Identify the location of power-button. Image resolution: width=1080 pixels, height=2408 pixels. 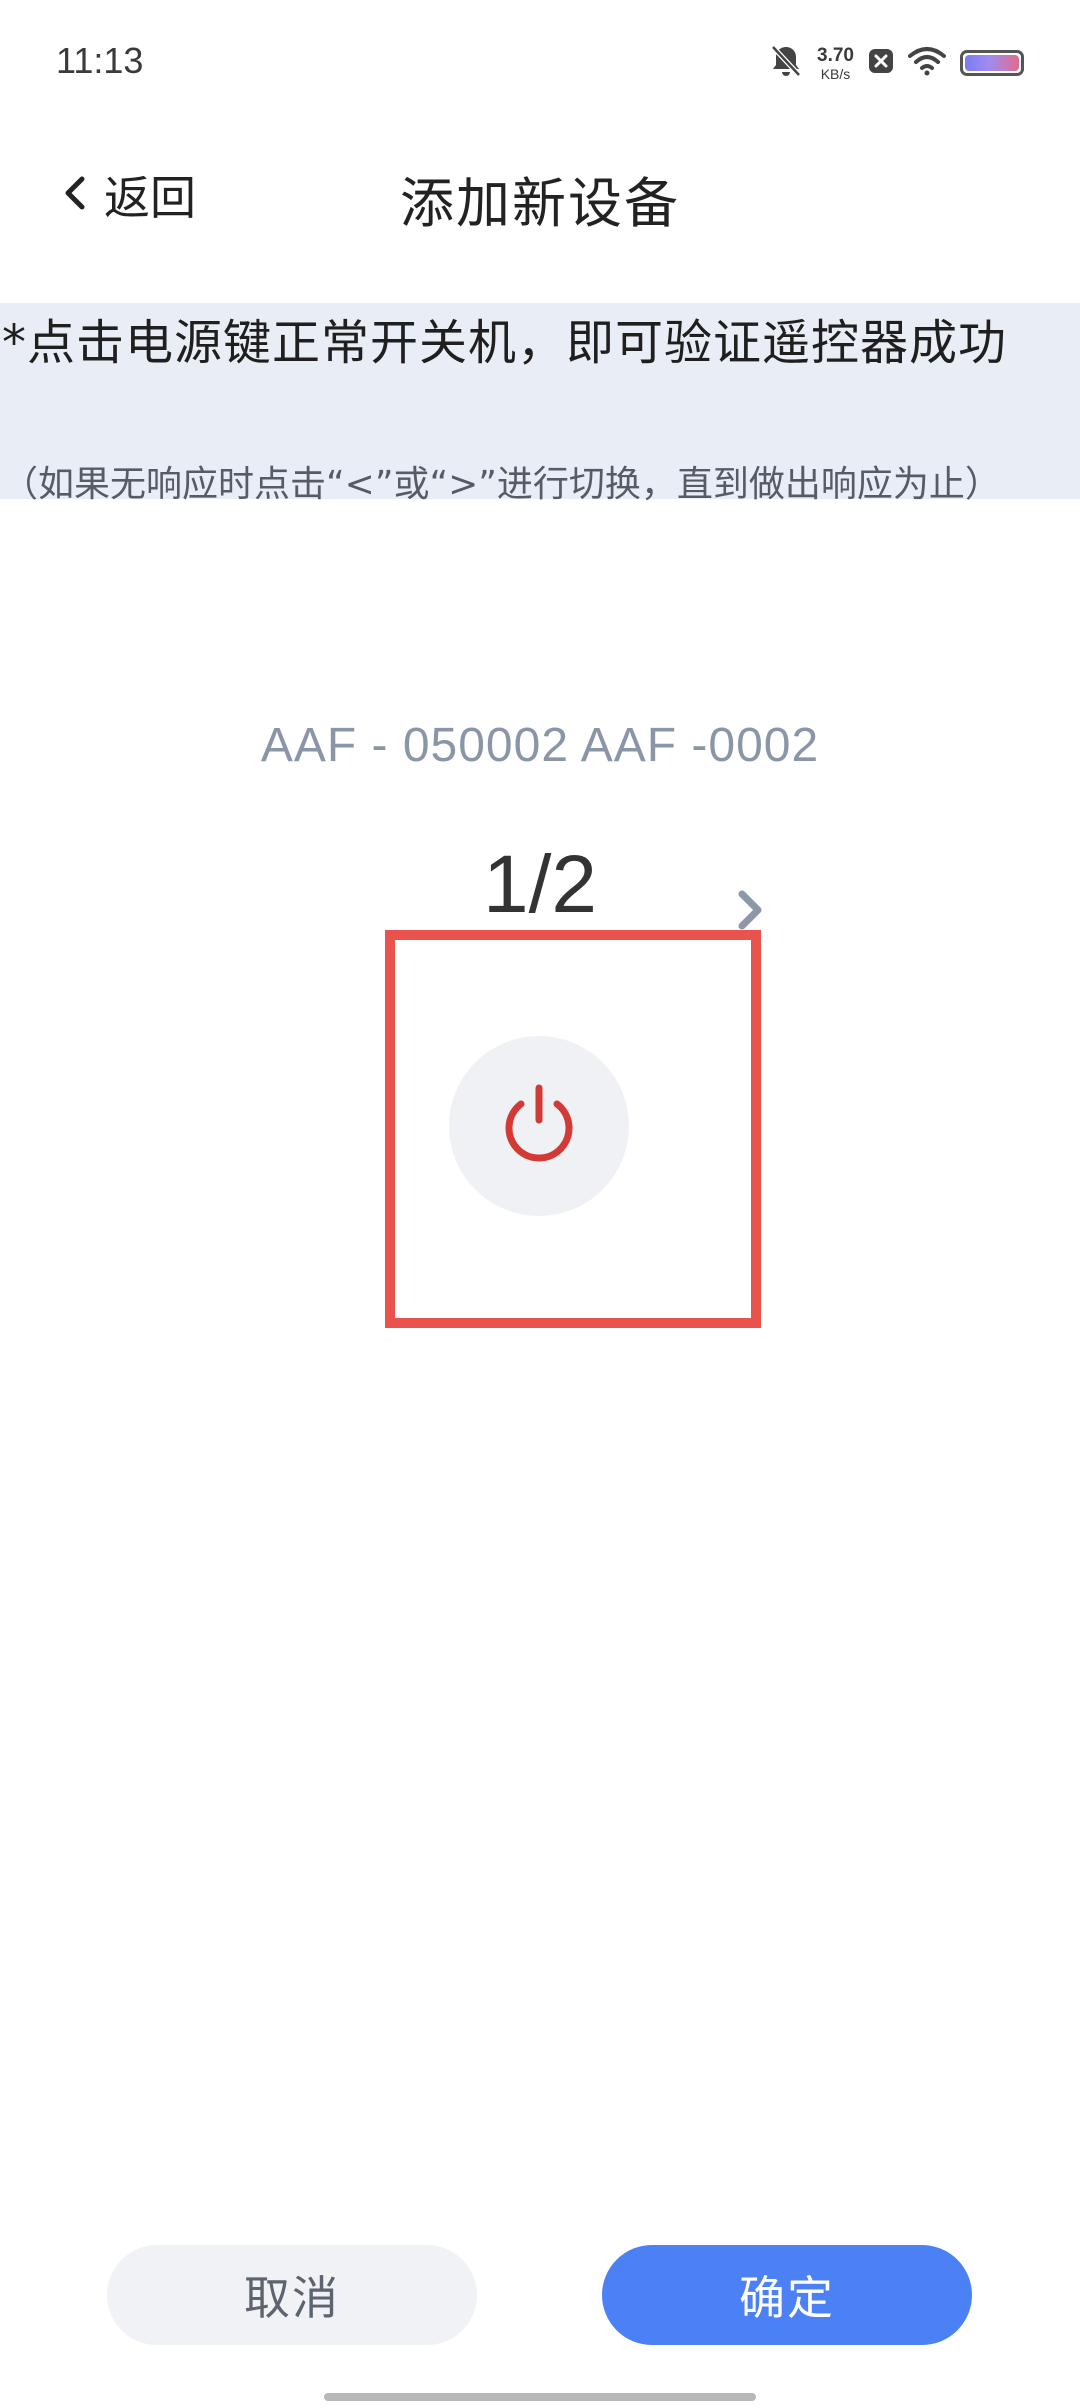
(539, 1126).